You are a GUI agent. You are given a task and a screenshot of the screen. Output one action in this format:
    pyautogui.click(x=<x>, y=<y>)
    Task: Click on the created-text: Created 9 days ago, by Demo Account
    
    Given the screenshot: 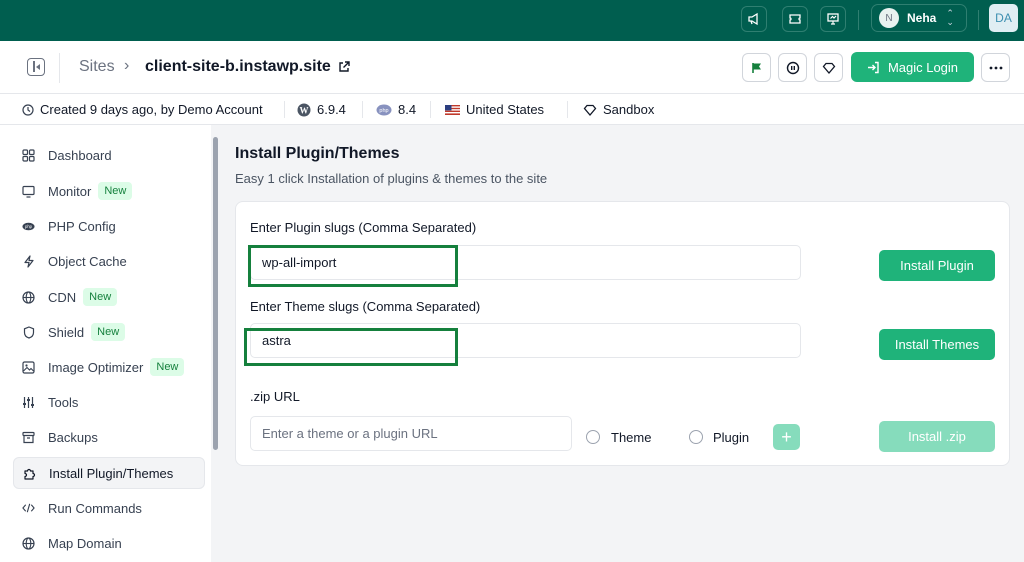 What is the action you would take?
    pyautogui.click(x=151, y=109)
    